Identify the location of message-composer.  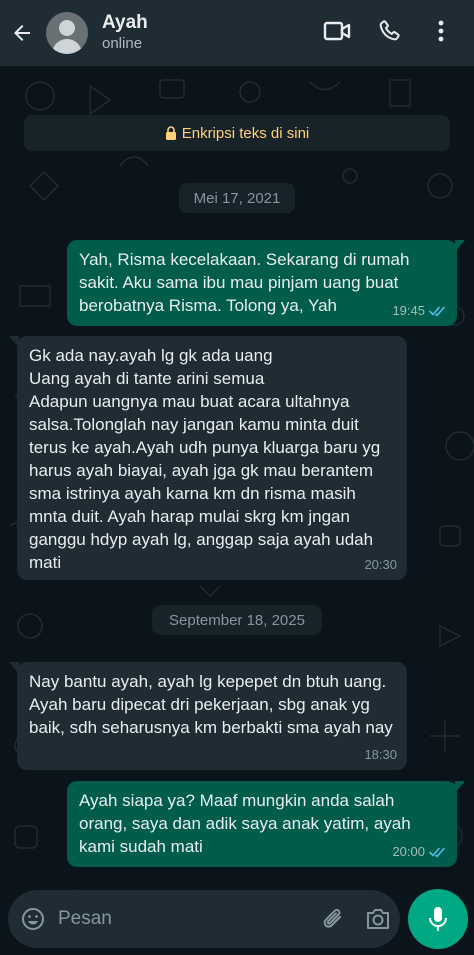
(204, 919).